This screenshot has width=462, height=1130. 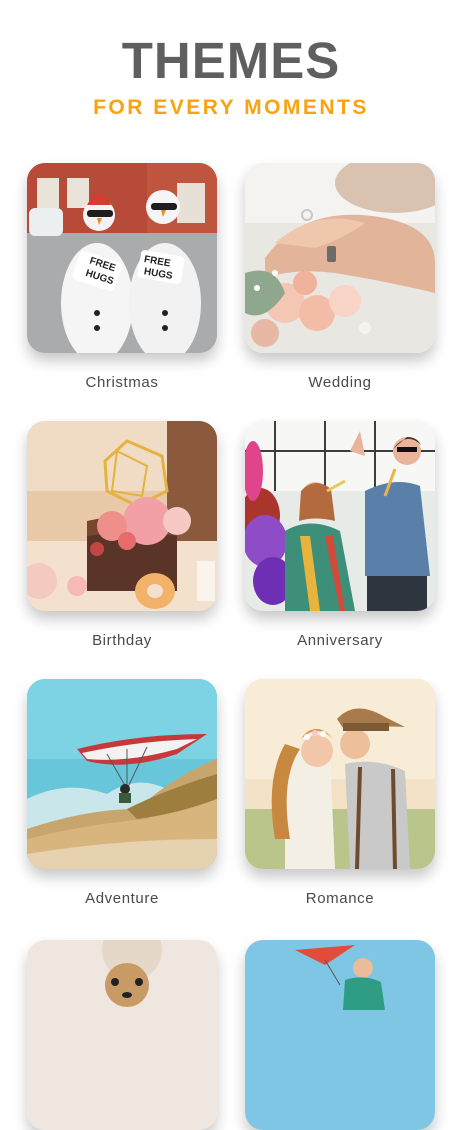 I want to click on theme-card-wedding, so click(x=340, y=258).